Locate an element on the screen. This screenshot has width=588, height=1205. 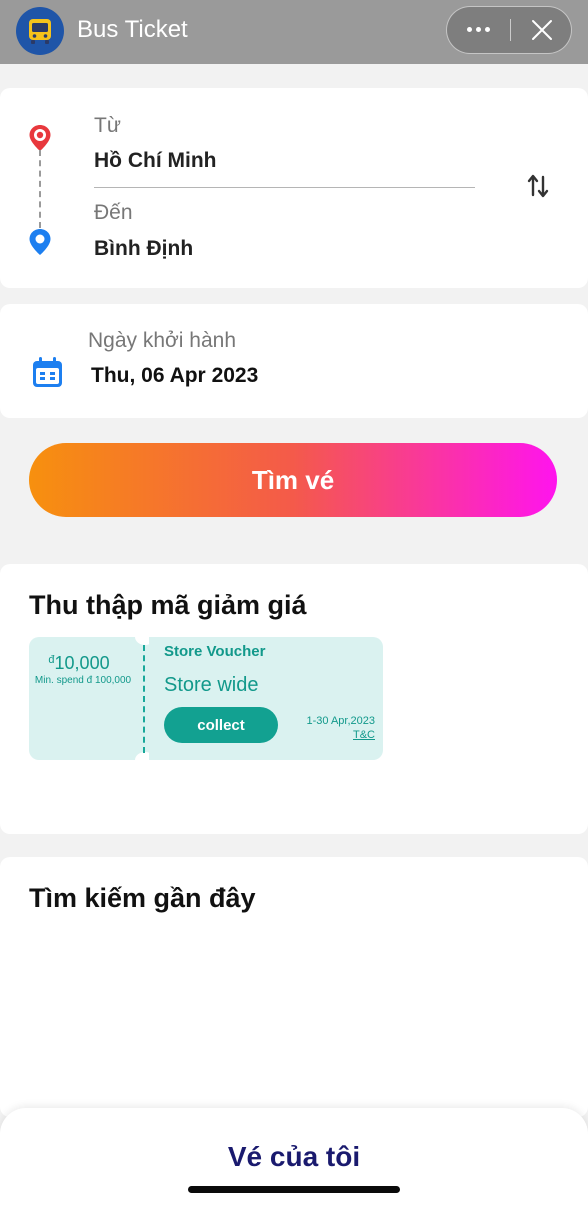
bottom-bar: Vé của tôi is located at coordinates (294, 1156).